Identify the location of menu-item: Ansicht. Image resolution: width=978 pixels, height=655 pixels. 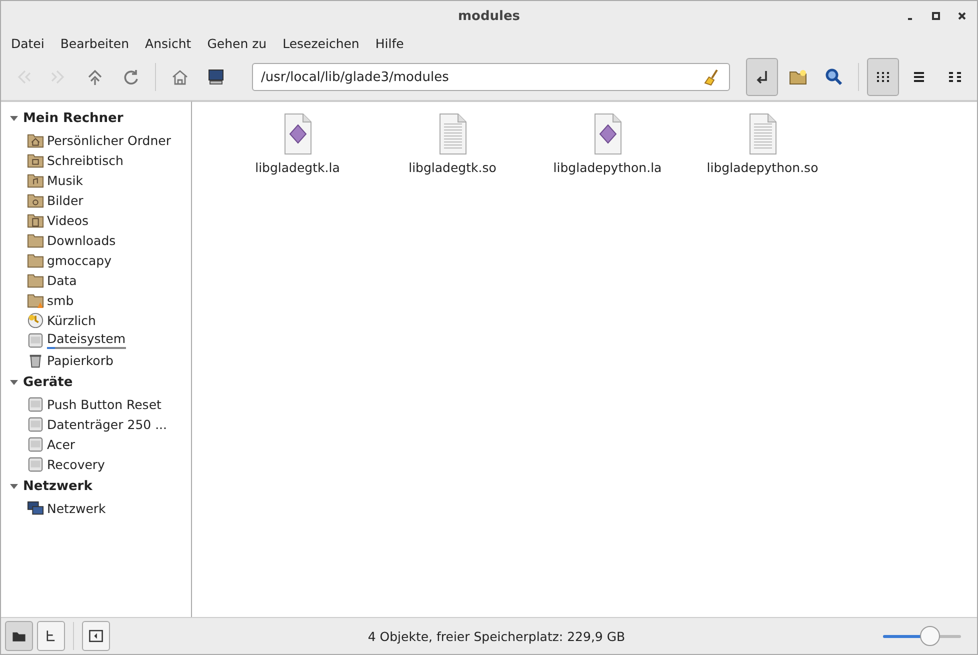
(168, 43).